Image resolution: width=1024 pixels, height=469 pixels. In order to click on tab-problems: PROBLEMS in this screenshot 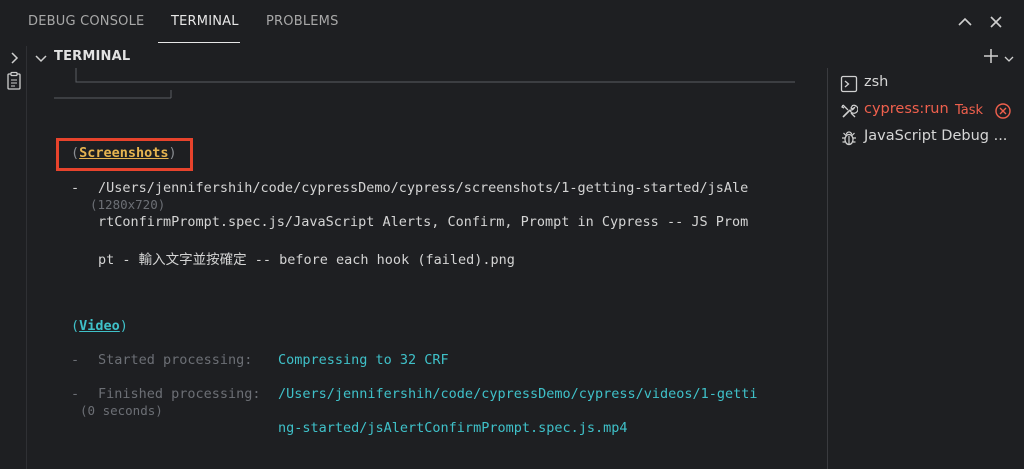, I will do `click(302, 21)`.